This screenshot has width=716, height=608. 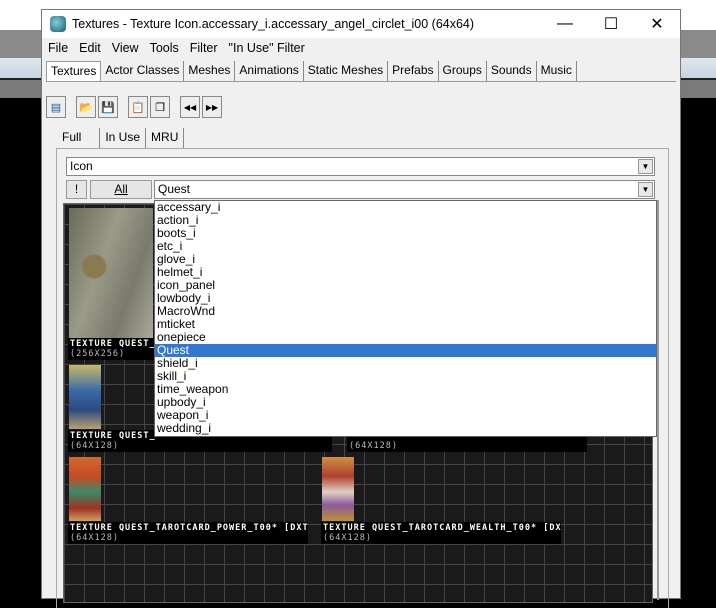 I want to click on menu-filter: Filter, so click(x=207, y=48).